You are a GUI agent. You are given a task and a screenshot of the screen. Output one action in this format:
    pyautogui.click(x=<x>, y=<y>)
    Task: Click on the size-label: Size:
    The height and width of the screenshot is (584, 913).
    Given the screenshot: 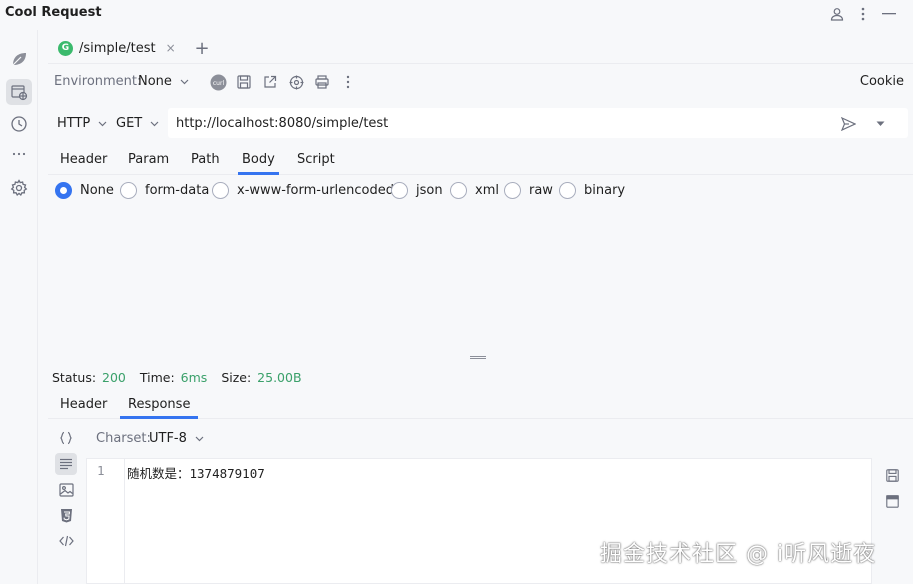 What is the action you would take?
    pyautogui.click(x=236, y=377)
    